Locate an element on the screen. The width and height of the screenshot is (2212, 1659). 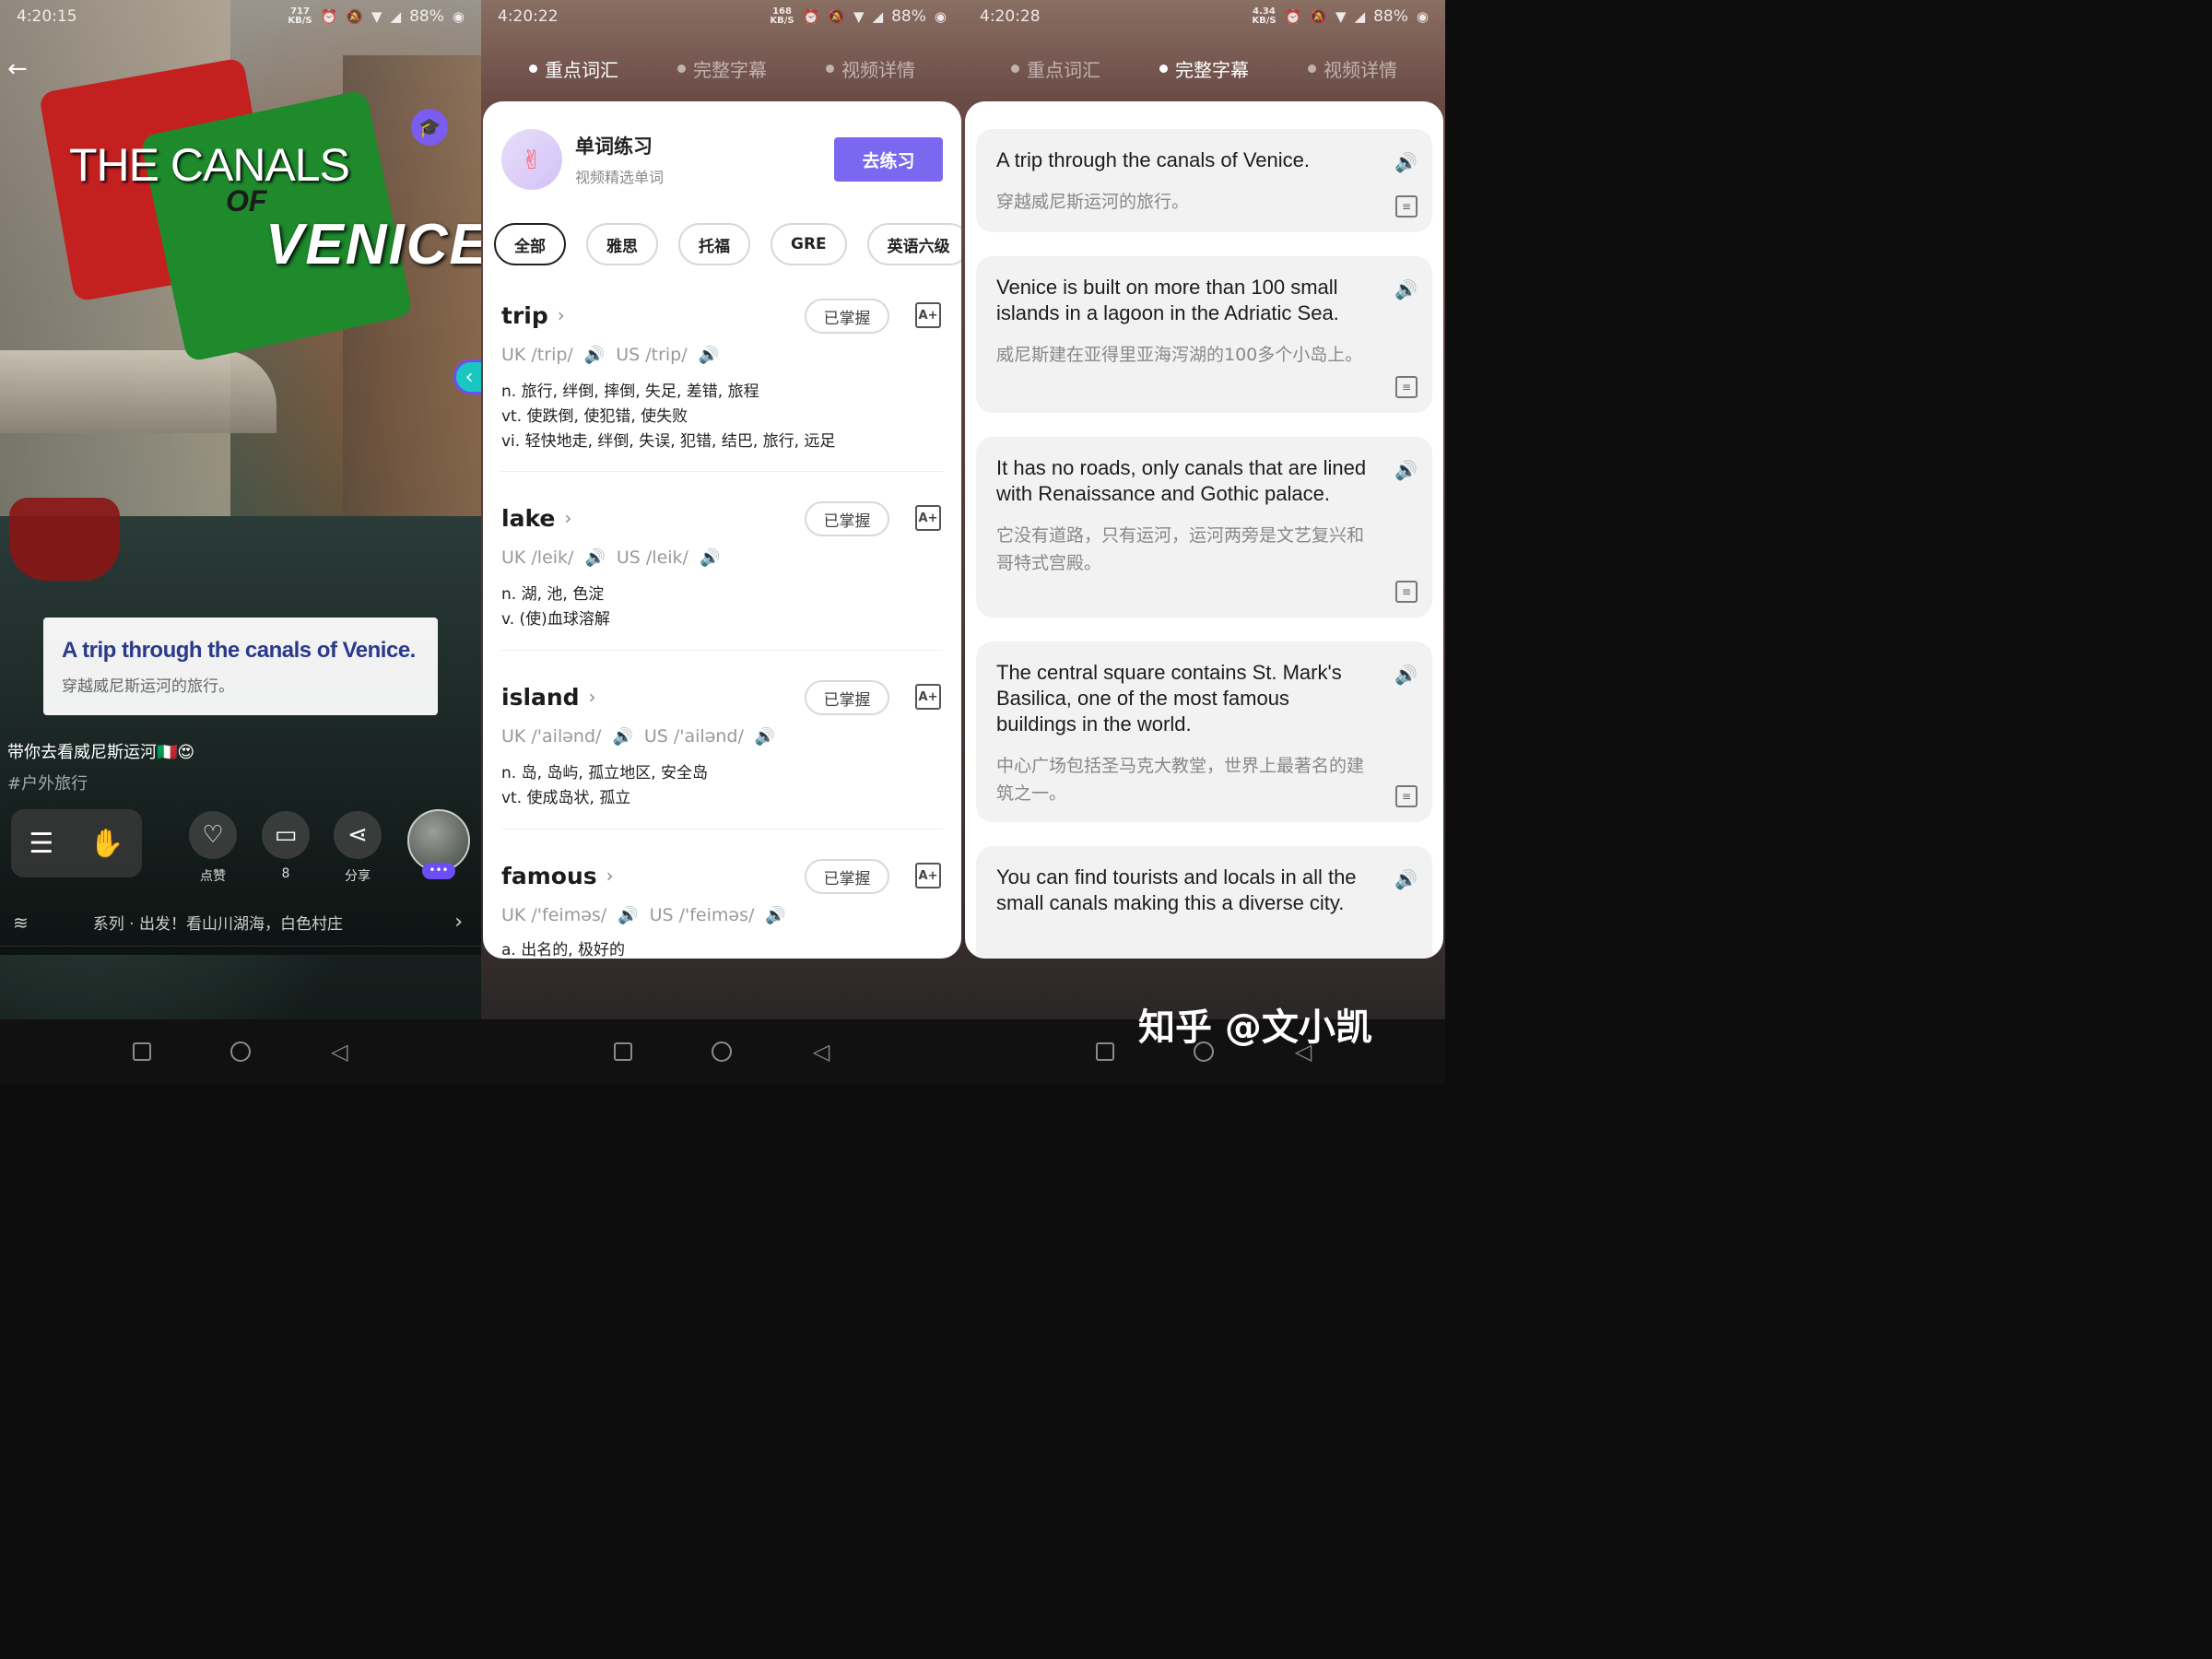
phonetic-us: US /leik/ is located at coordinates (652, 557).